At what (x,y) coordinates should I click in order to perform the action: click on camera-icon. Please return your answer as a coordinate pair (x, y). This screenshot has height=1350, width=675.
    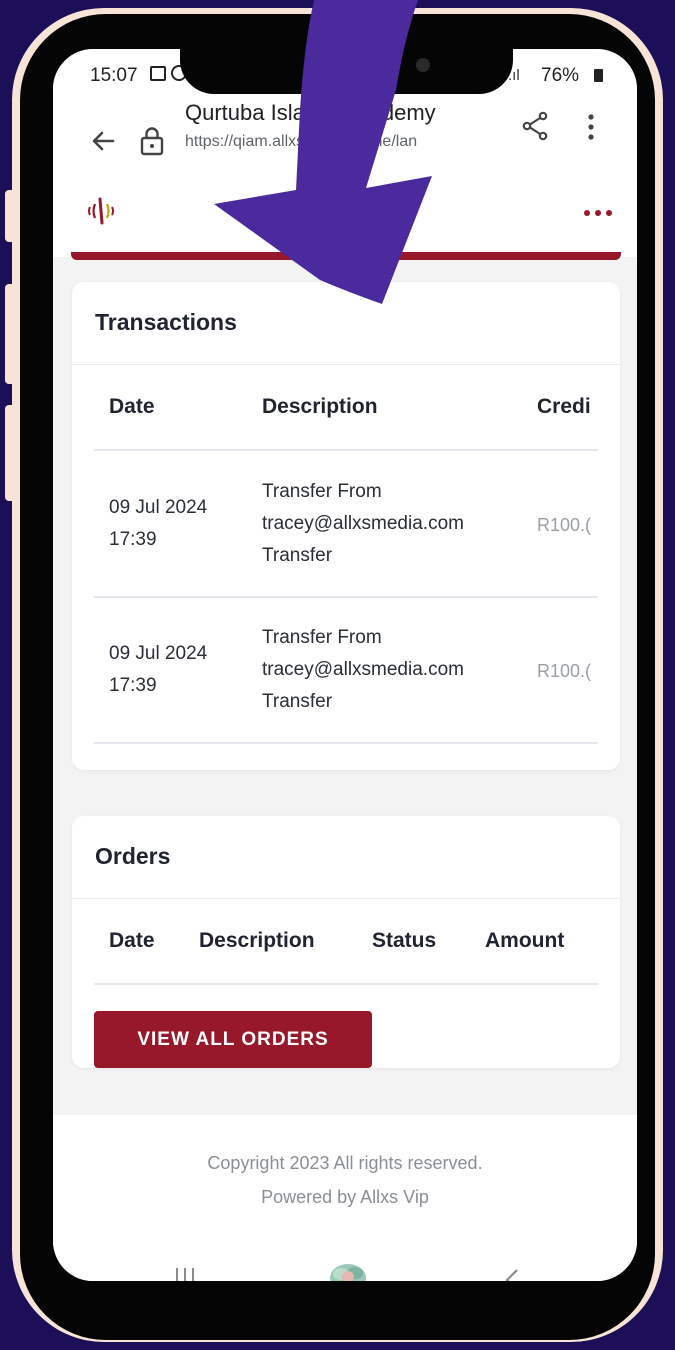
    Looking at the image, I should click on (383, 65).